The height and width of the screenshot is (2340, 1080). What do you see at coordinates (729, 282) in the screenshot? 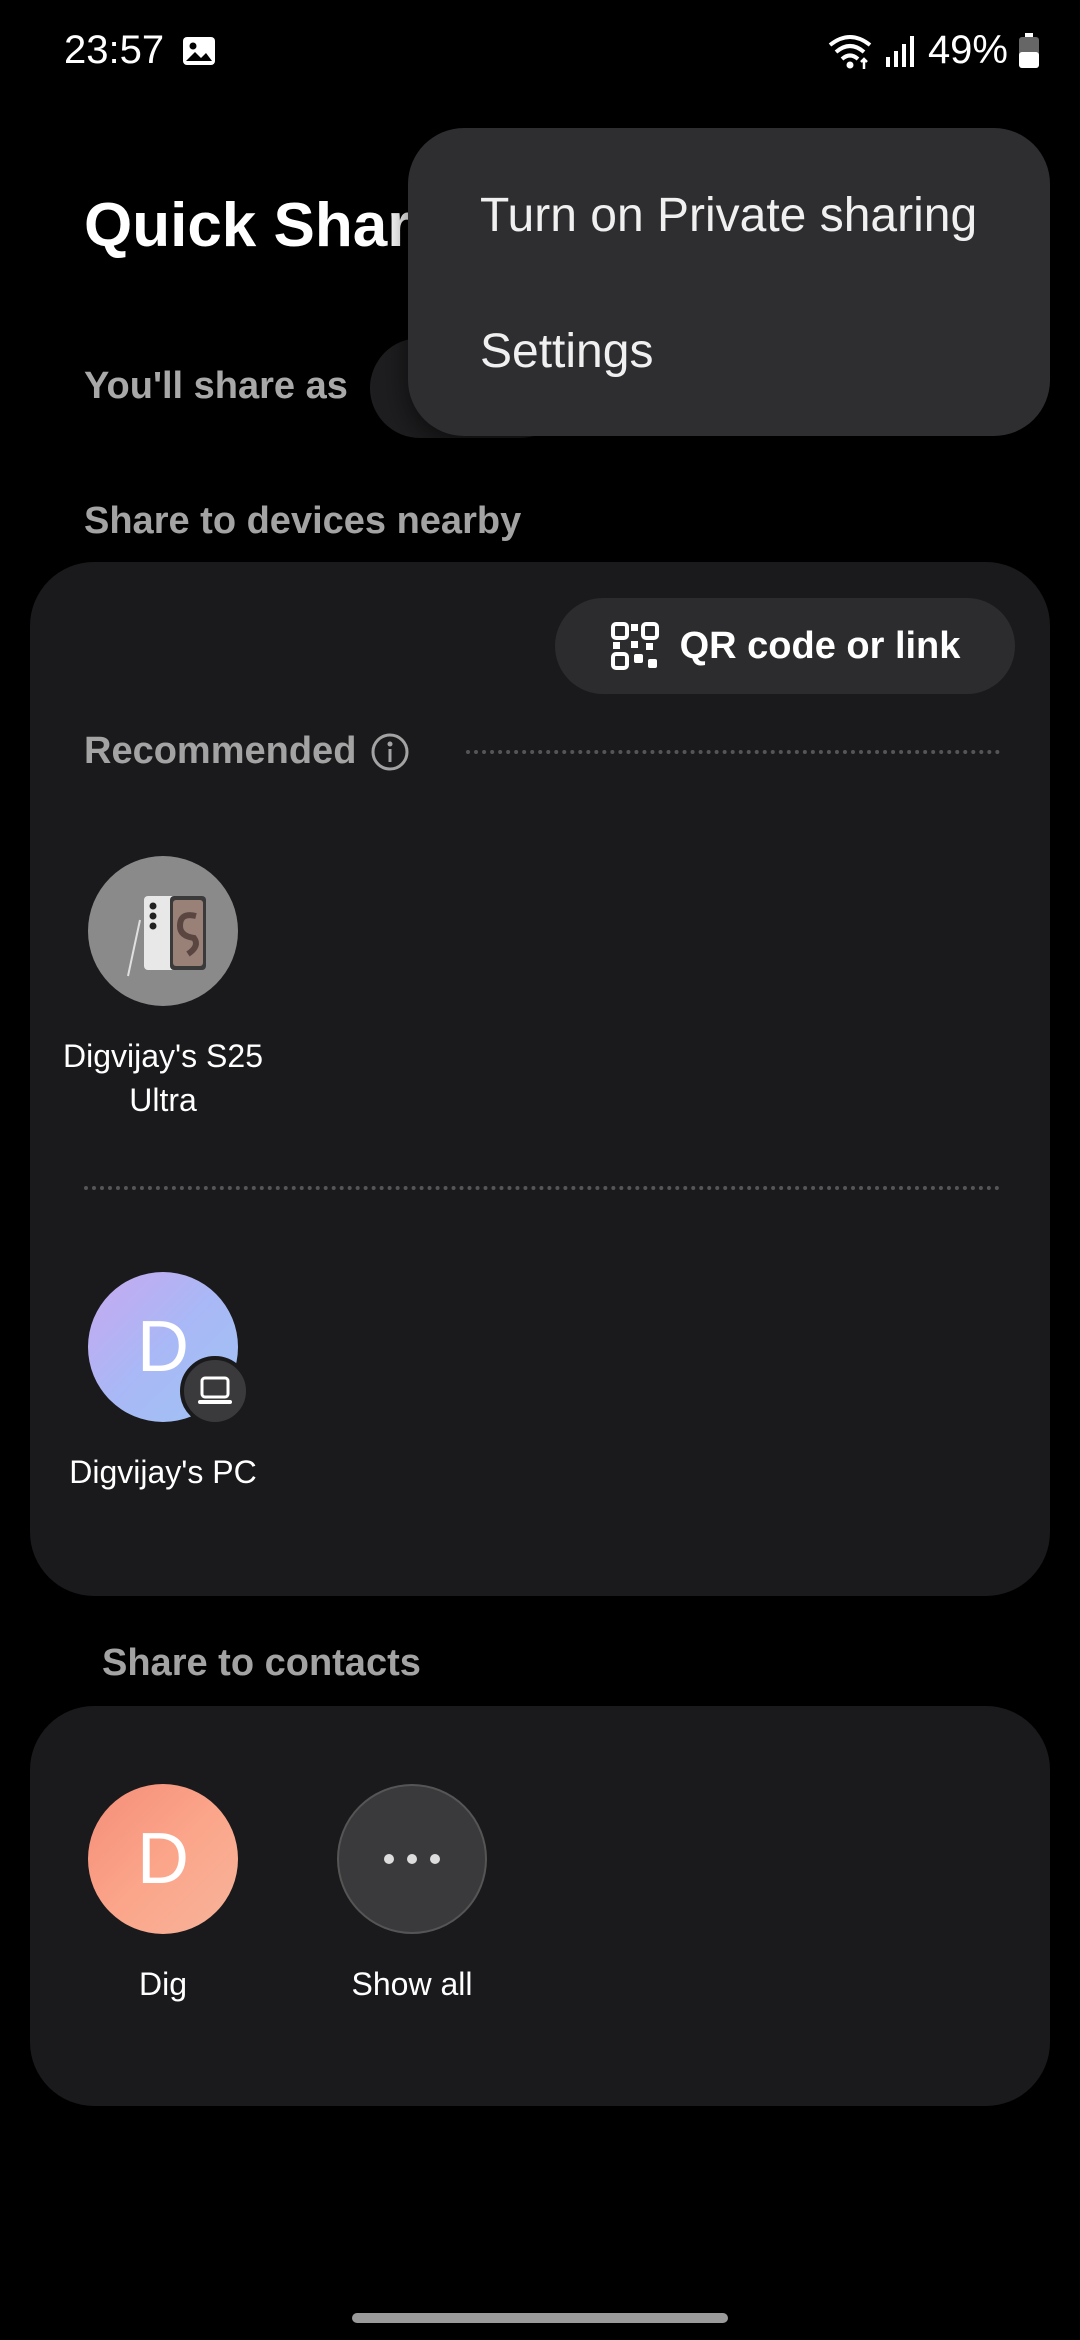
I see `overflow-menu: Turn on Private sharing Settings` at bounding box center [729, 282].